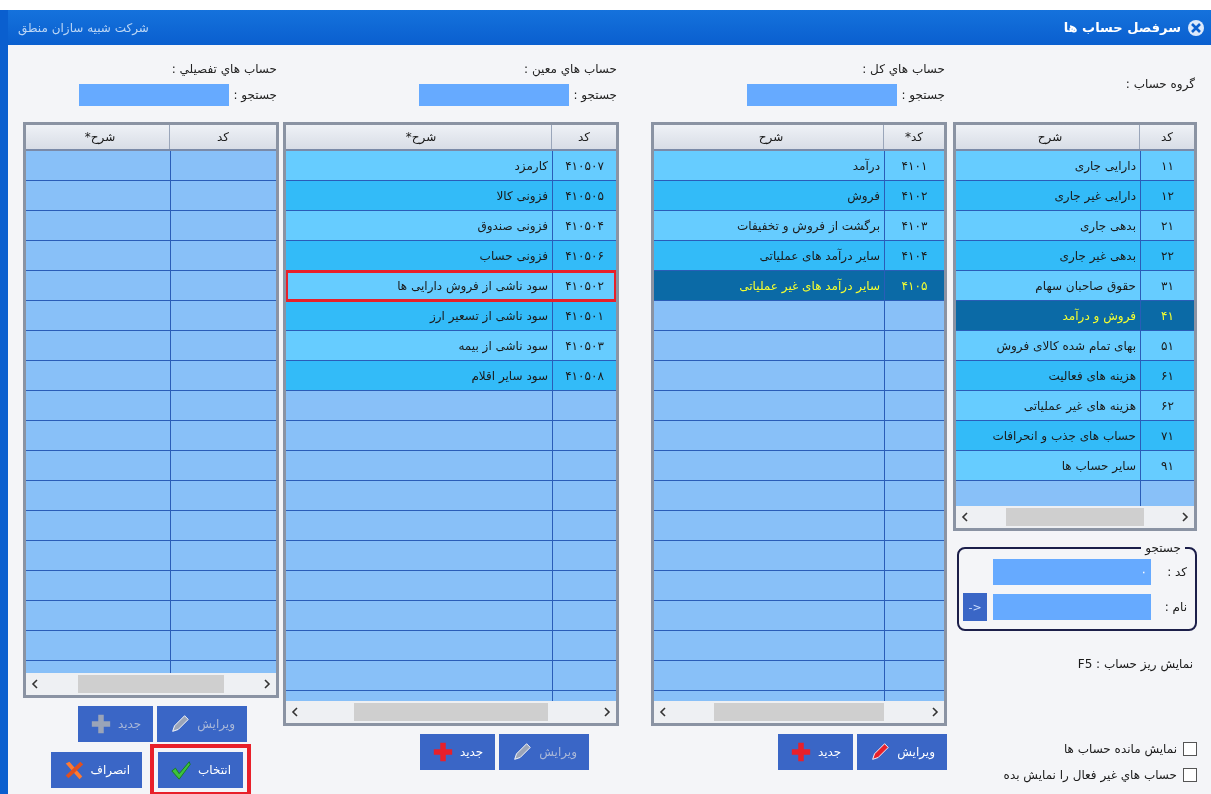 Image resolution: width=1211 pixels, height=794 pixels. What do you see at coordinates (509, 376) in the screenshot?
I see `name-cell-text: سود سایر اقلام` at bounding box center [509, 376].